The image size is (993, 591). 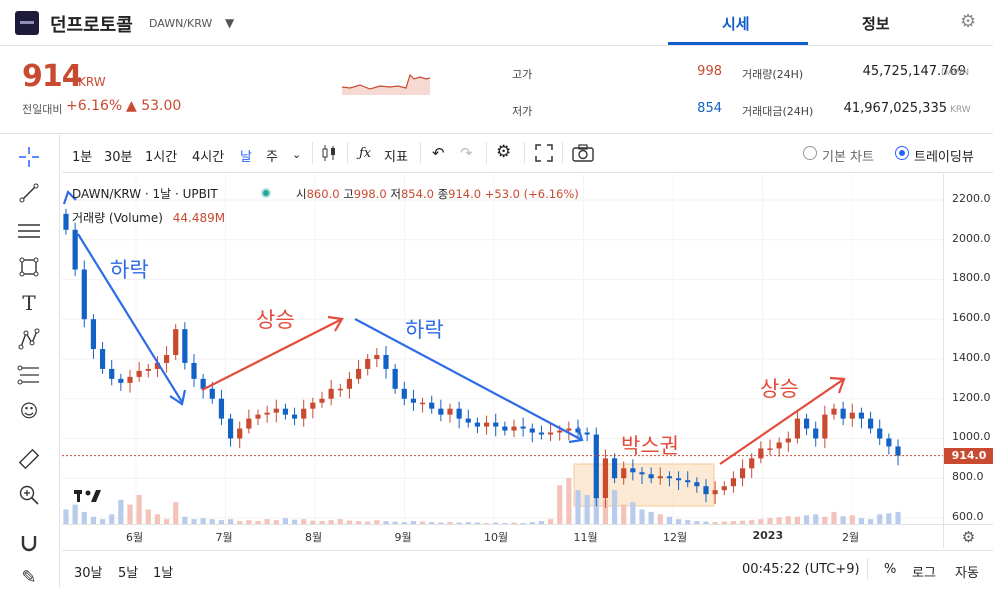 What do you see at coordinates (527, 568) in the screenshot?
I see `bottom-bar: 30날 5날 1날 00:45:22 (UTC+9) % 로그 자동` at bounding box center [527, 568].